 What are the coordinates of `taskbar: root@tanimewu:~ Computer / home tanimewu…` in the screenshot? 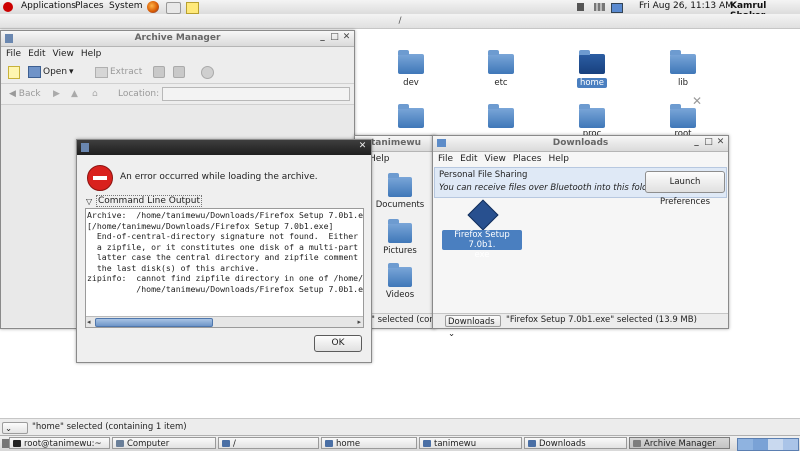 It's located at (400, 443).